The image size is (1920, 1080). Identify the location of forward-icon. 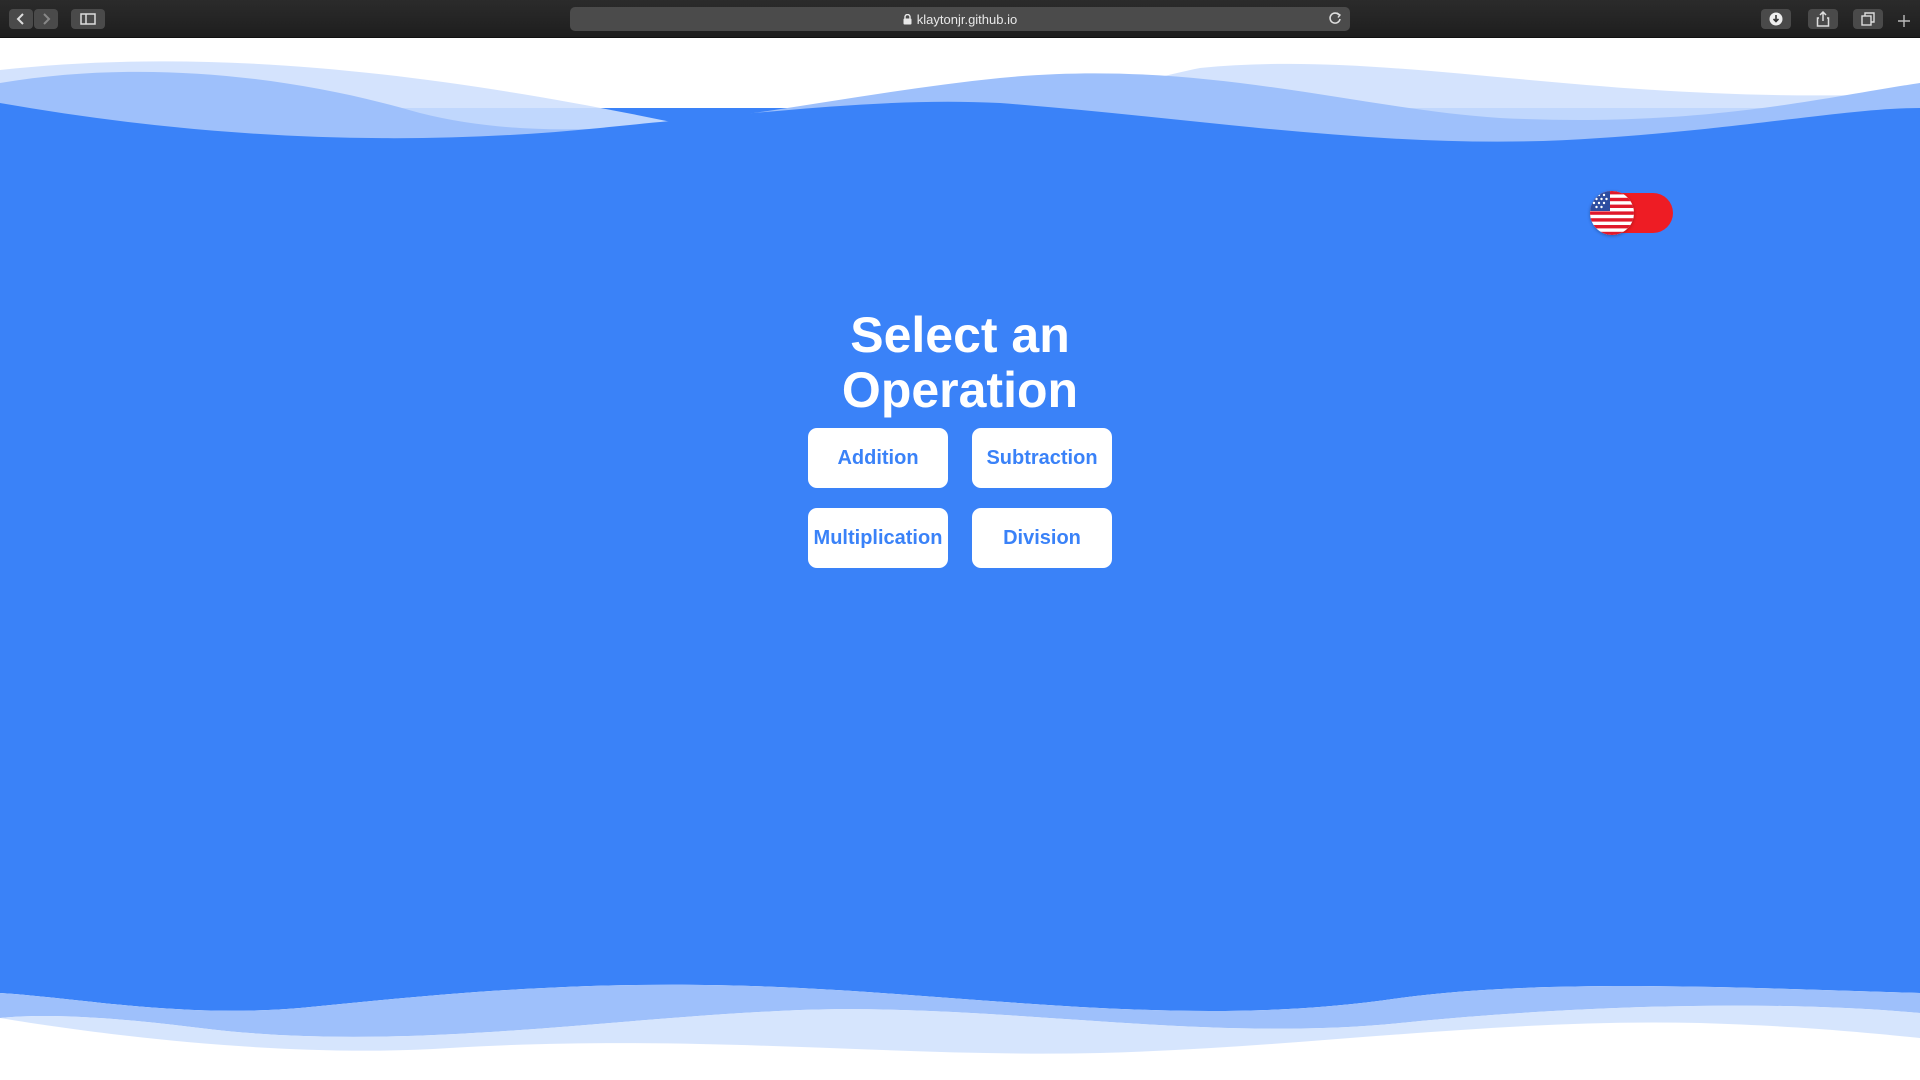
(47, 19).